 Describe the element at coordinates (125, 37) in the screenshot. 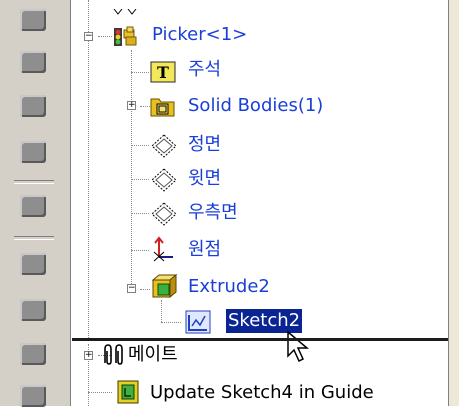

I see `part-assembly-icon` at that location.